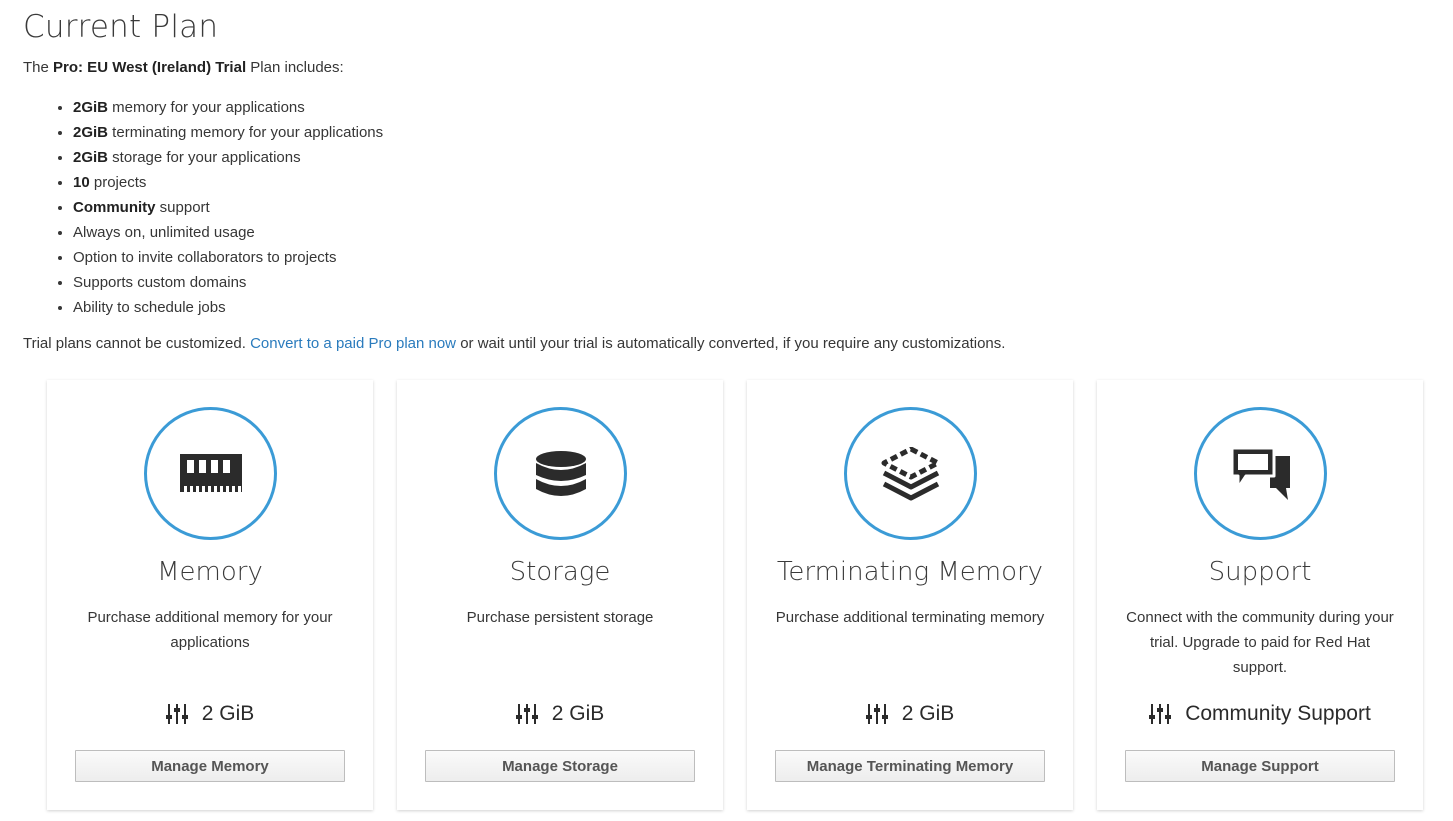 This screenshot has width=1453, height=821. What do you see at coordinates (763, 232) in the screenshot?
I see `feature-item: Always on, unlimited usage` at bounding box center [763, 232].